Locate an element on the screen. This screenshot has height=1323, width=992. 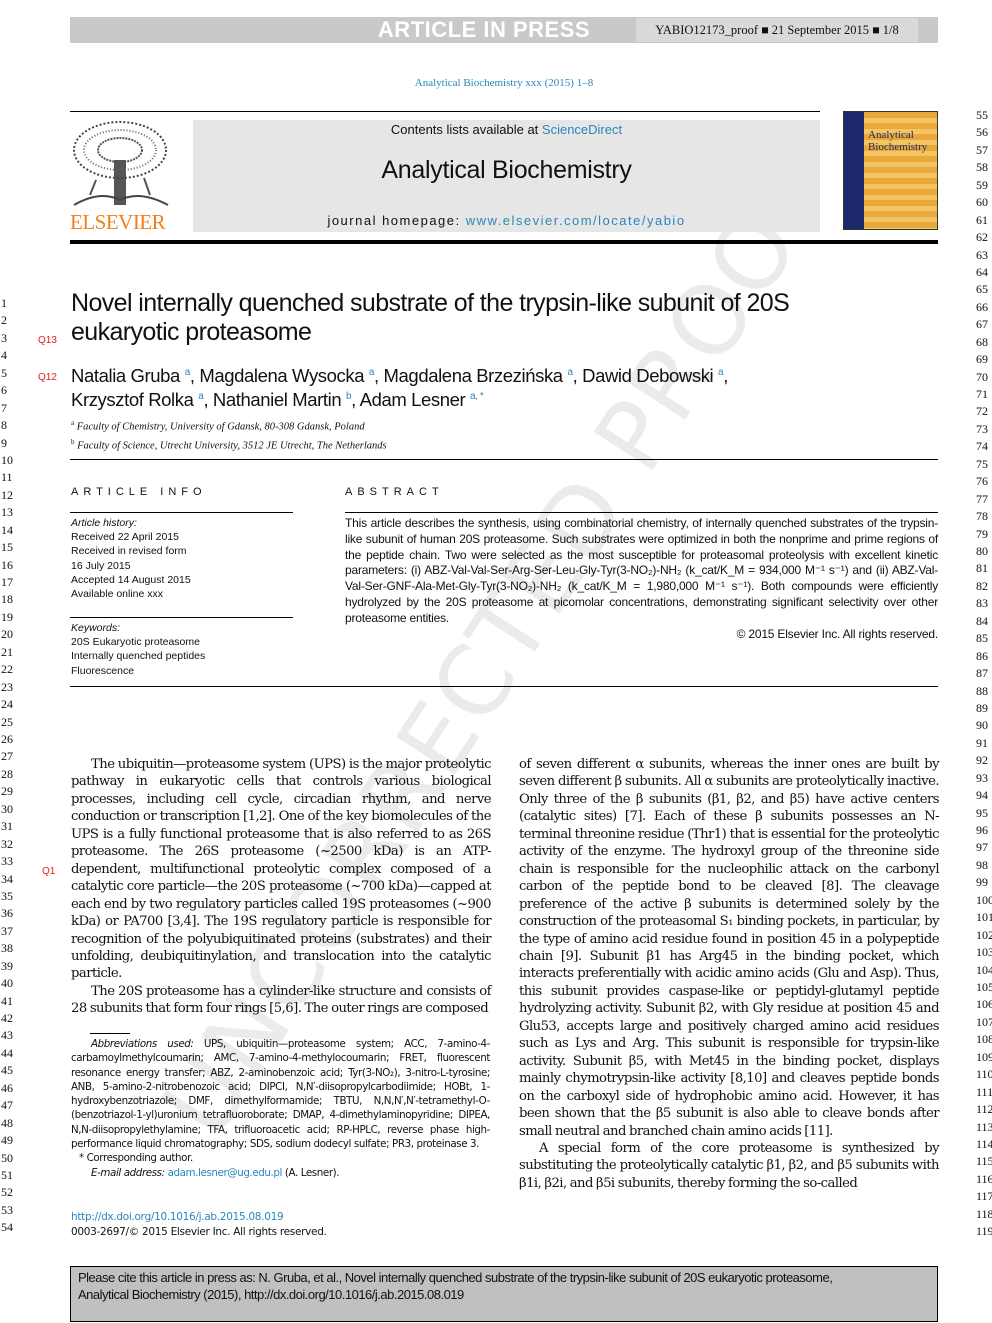
line-number: 23 is located at coordinates (7, 686).